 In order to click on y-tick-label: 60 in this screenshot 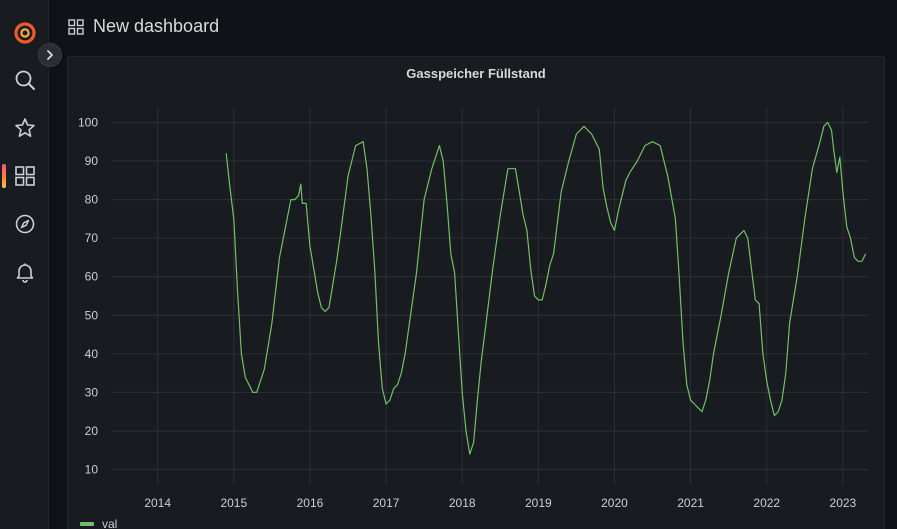, I will do `click(92, 277)`.